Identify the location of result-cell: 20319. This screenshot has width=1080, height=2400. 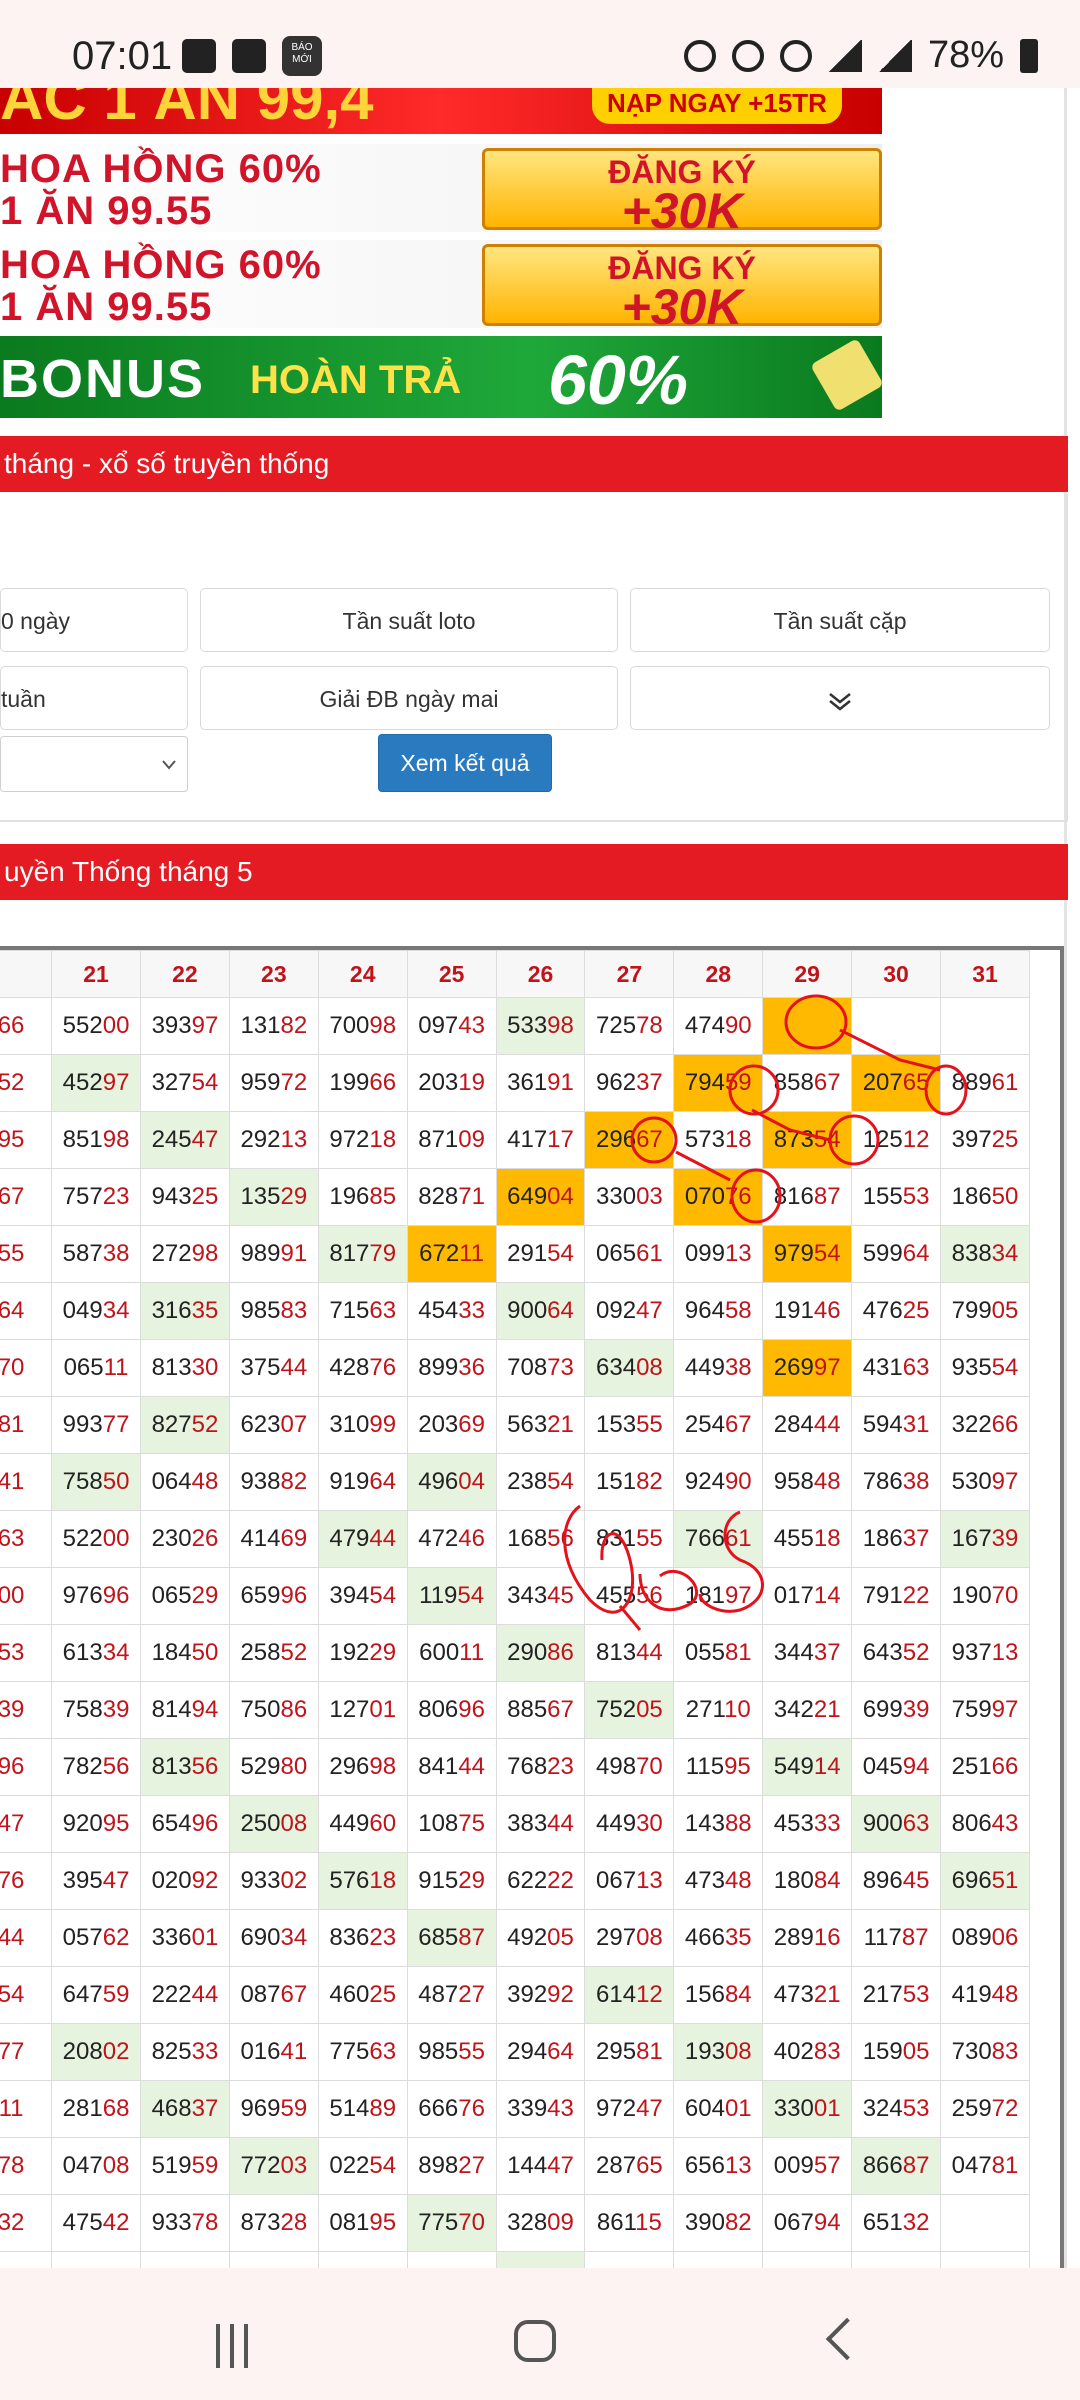
(451, 1083).